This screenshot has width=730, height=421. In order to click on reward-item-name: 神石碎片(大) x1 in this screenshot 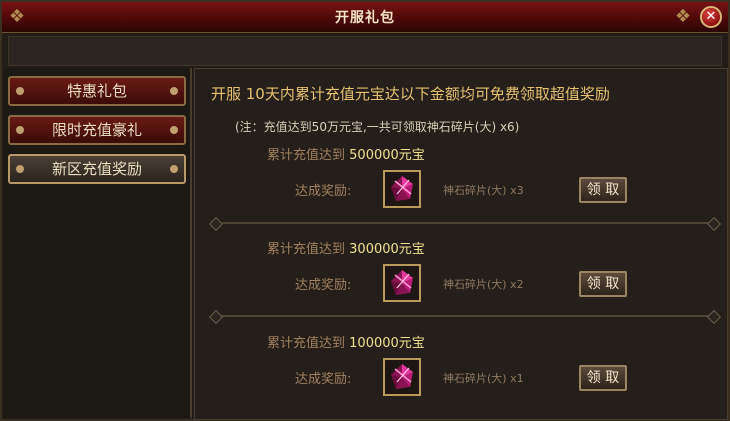, I will do `click(483, 378)`.